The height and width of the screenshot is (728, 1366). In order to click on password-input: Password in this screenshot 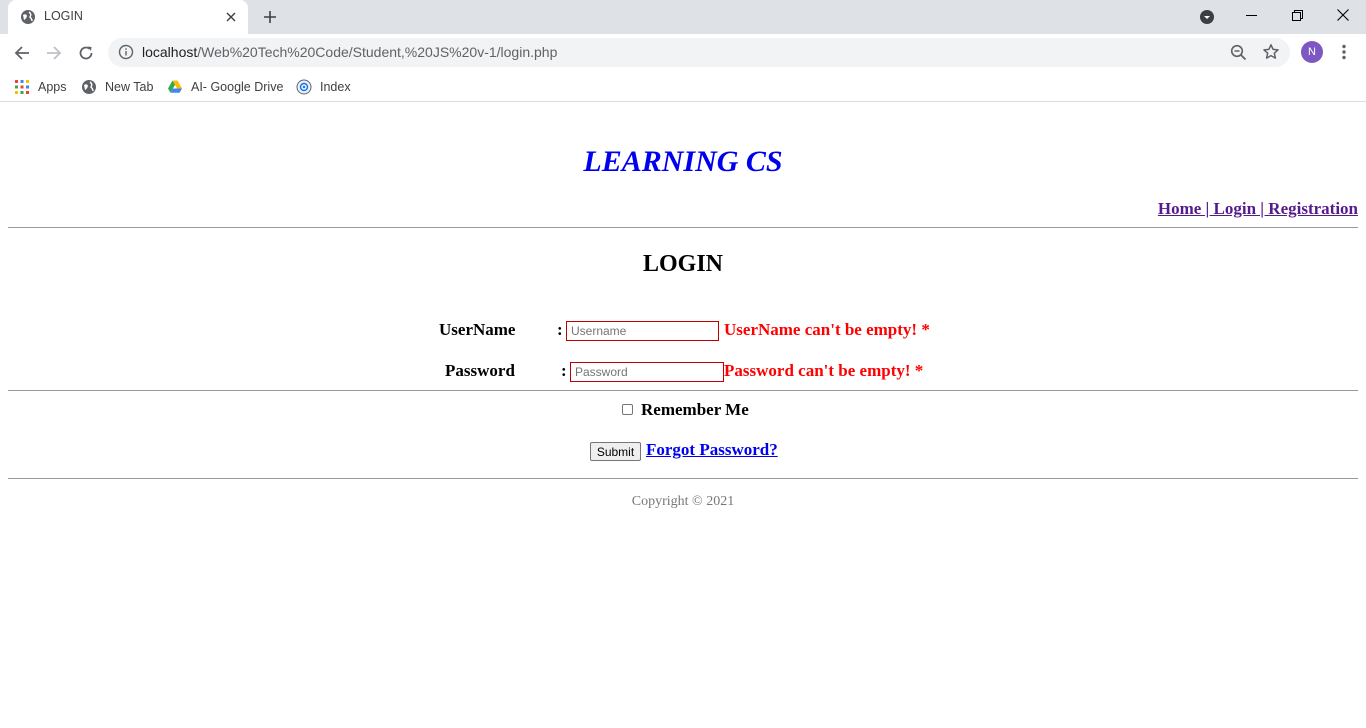, I will do `click(647, 372)`.